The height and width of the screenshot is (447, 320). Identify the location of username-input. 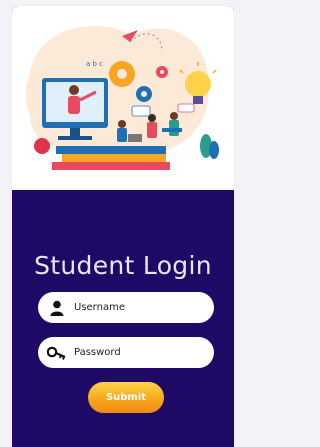
(138, 307).